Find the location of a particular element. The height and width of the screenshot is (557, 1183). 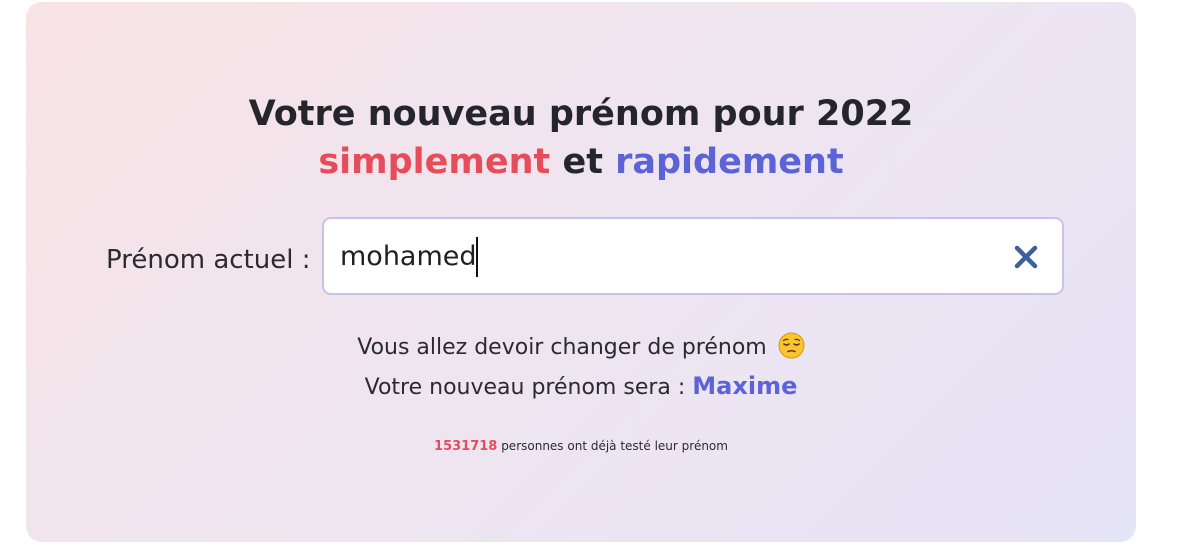

title-line-1: Votre nouveau prénom pour 2022 is located at coordinates (581, 114).